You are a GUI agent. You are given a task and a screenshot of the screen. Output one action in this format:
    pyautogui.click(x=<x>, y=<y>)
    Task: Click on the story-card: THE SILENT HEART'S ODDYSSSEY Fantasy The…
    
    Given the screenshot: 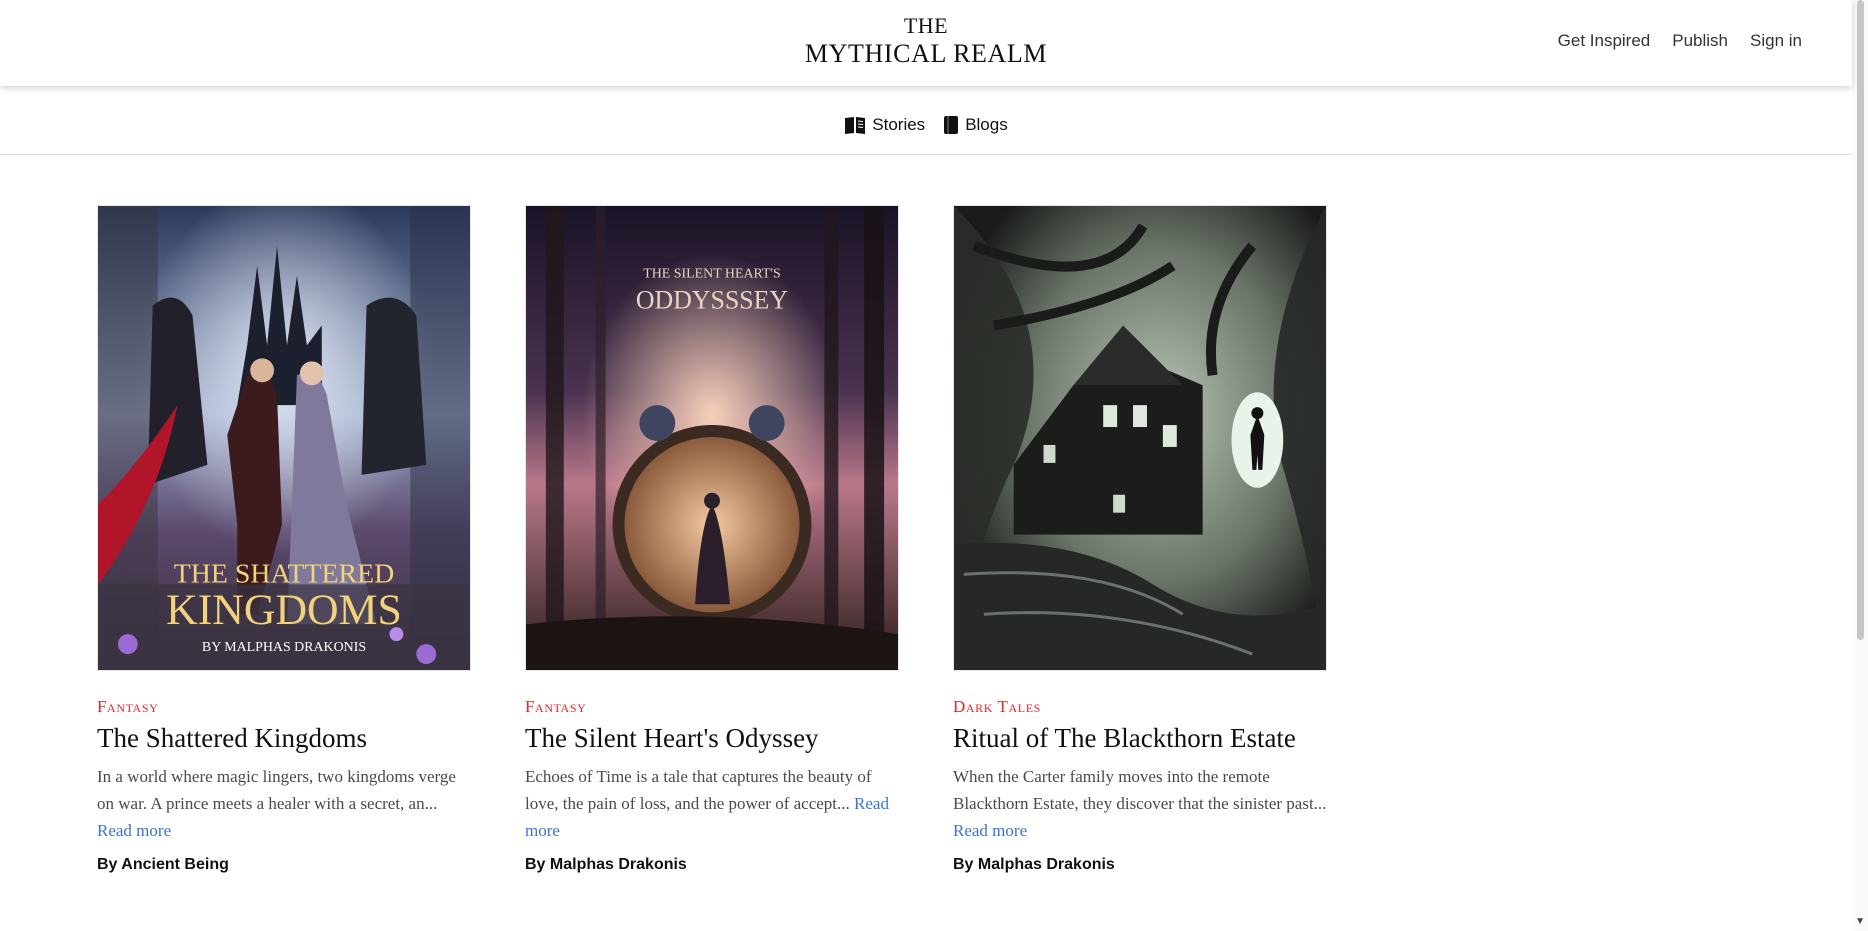 What is the action you would take?
    pyautogui.click(x=712, y=539)
    